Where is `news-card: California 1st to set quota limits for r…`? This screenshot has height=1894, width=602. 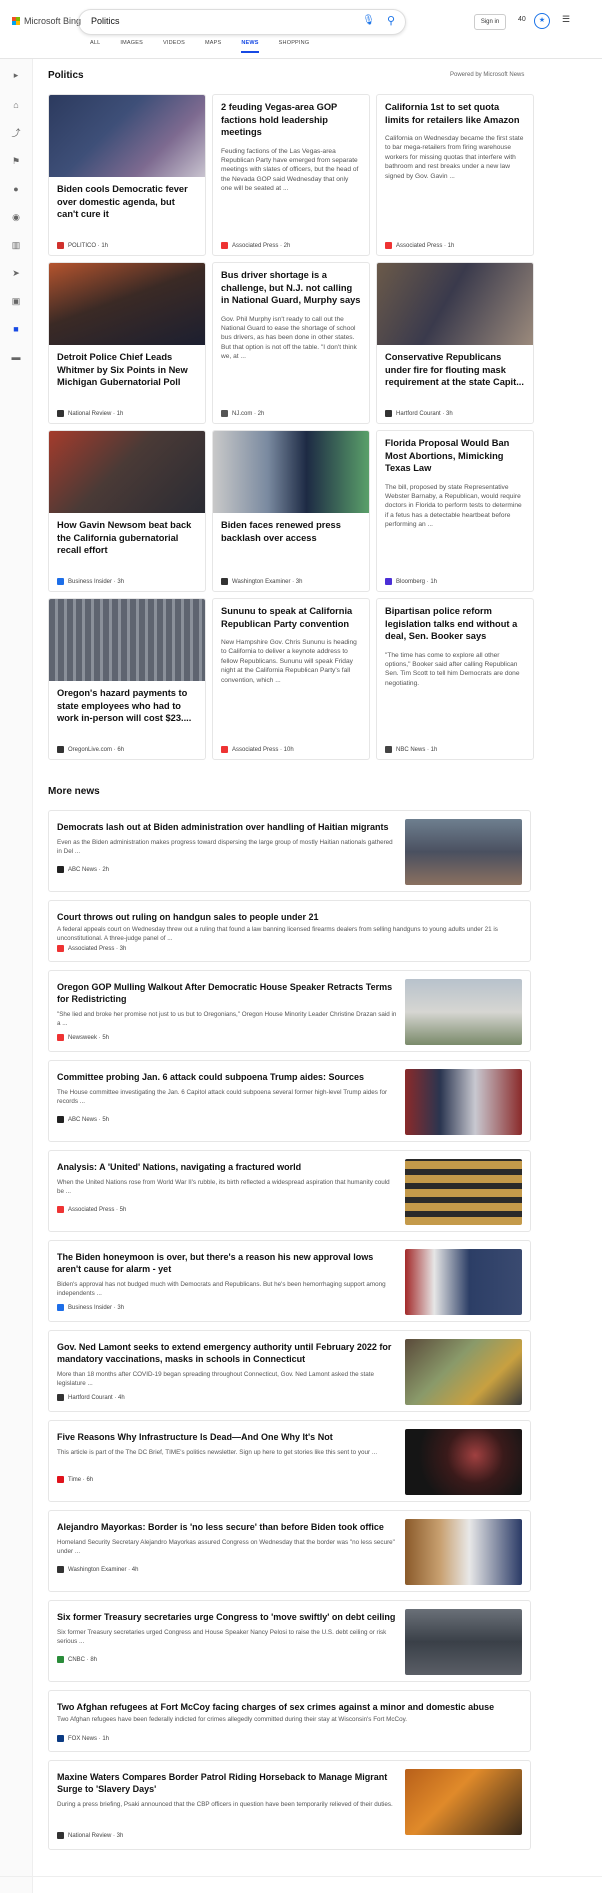
news-card: California 1st to set quota limits for r… is located at coordinates (455, 175).